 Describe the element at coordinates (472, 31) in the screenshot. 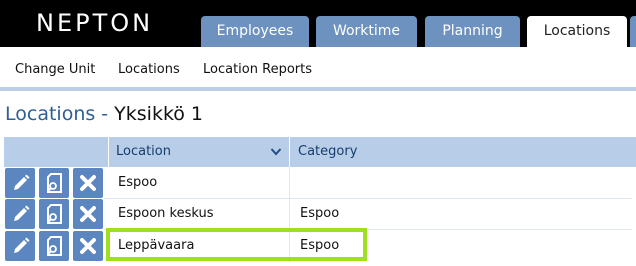

I see `tab-planning: Planning` at that location.